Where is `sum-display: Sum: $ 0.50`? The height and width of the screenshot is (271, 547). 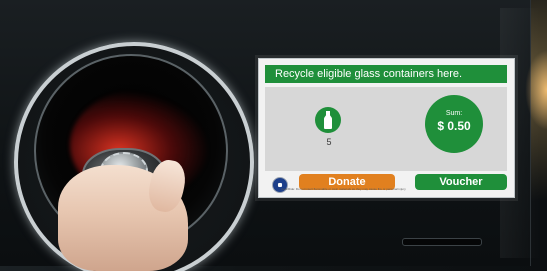 sum-display: Sum: $ 0.50 is located at coordinates (454, 124).